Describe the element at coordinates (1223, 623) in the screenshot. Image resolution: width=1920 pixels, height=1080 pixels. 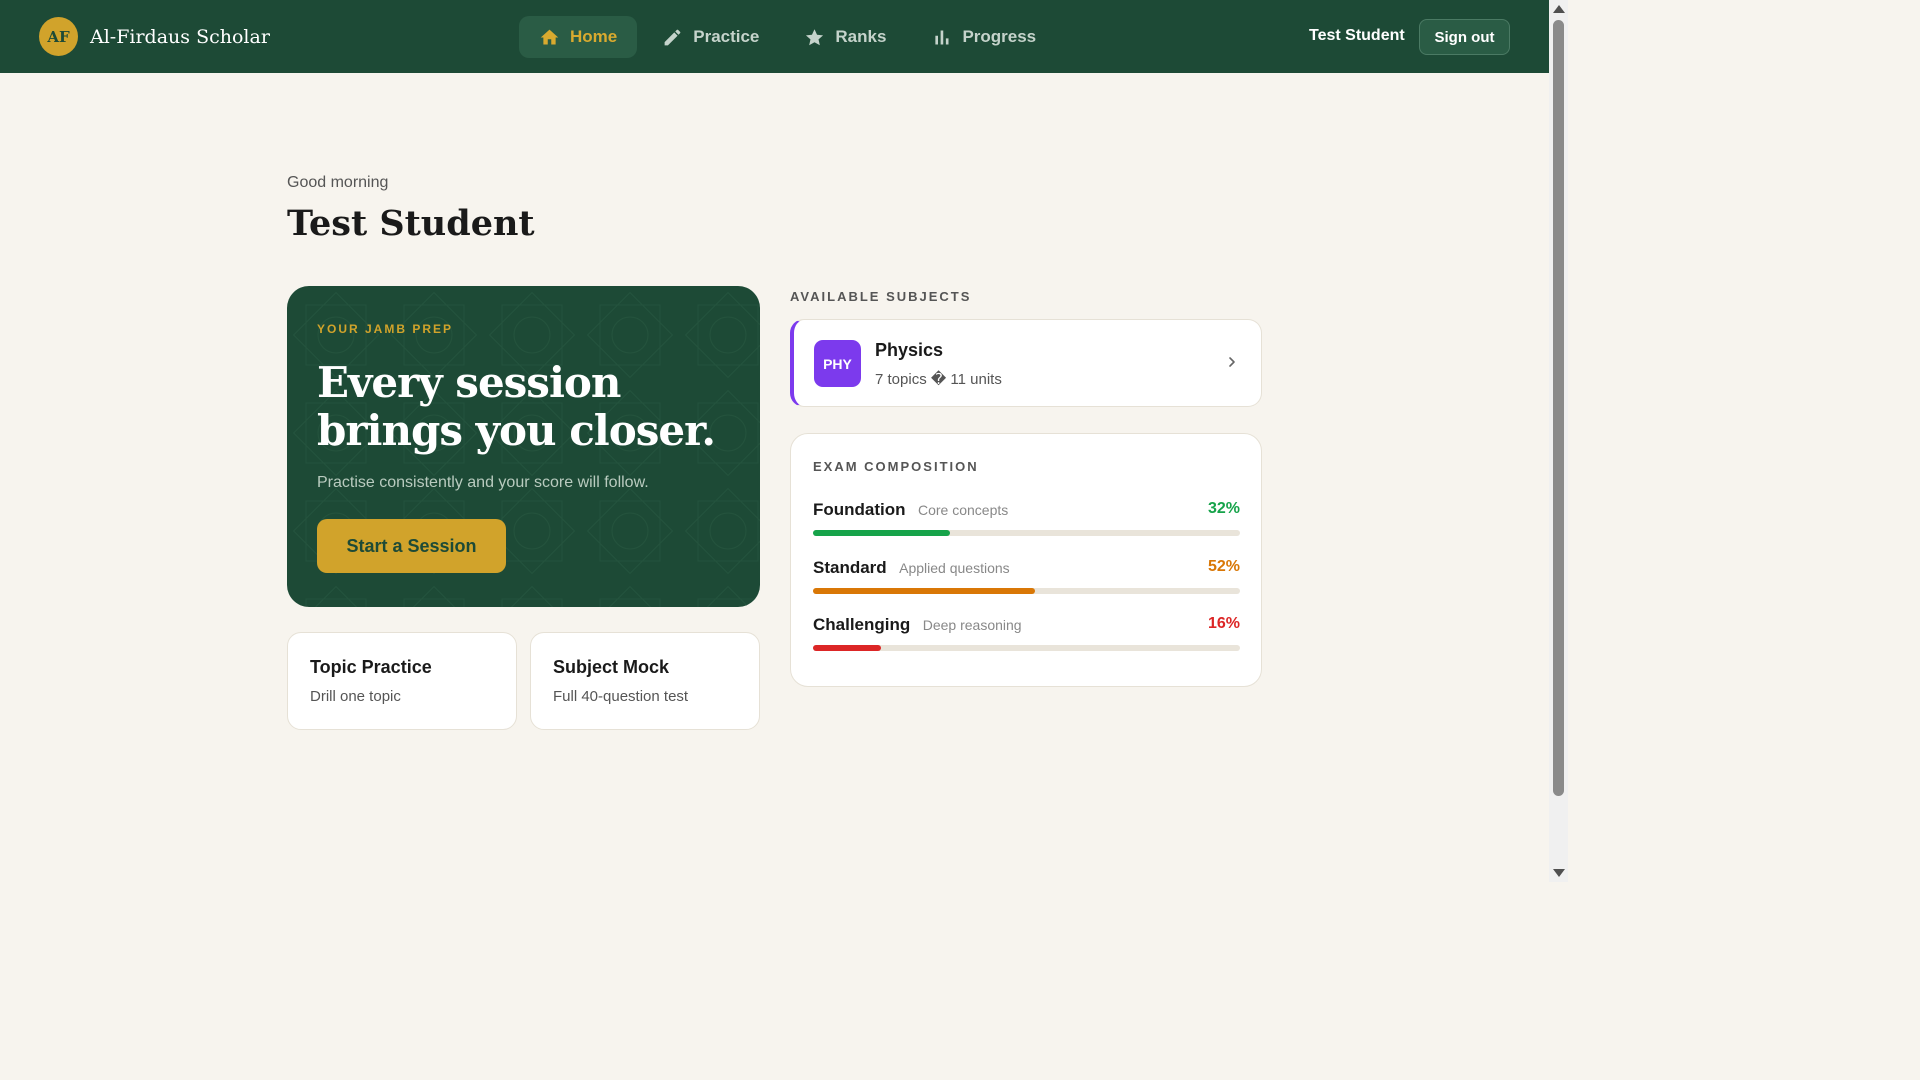
I see `level-percentage: 16%` at that location.